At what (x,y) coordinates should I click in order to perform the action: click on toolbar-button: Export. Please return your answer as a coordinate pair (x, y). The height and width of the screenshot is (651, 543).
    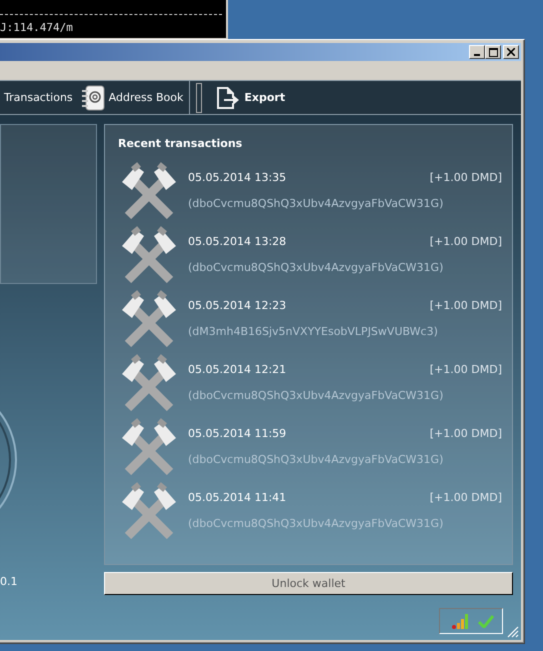
    Looking at the image, I should click on (250, 97).